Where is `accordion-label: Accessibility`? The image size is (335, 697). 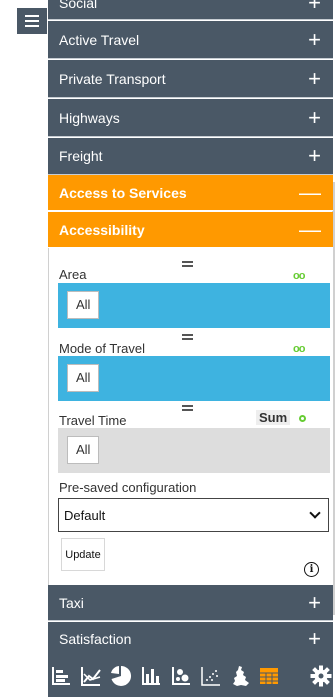
accordion-label: Accessibility is located at coordinates (102, 229).